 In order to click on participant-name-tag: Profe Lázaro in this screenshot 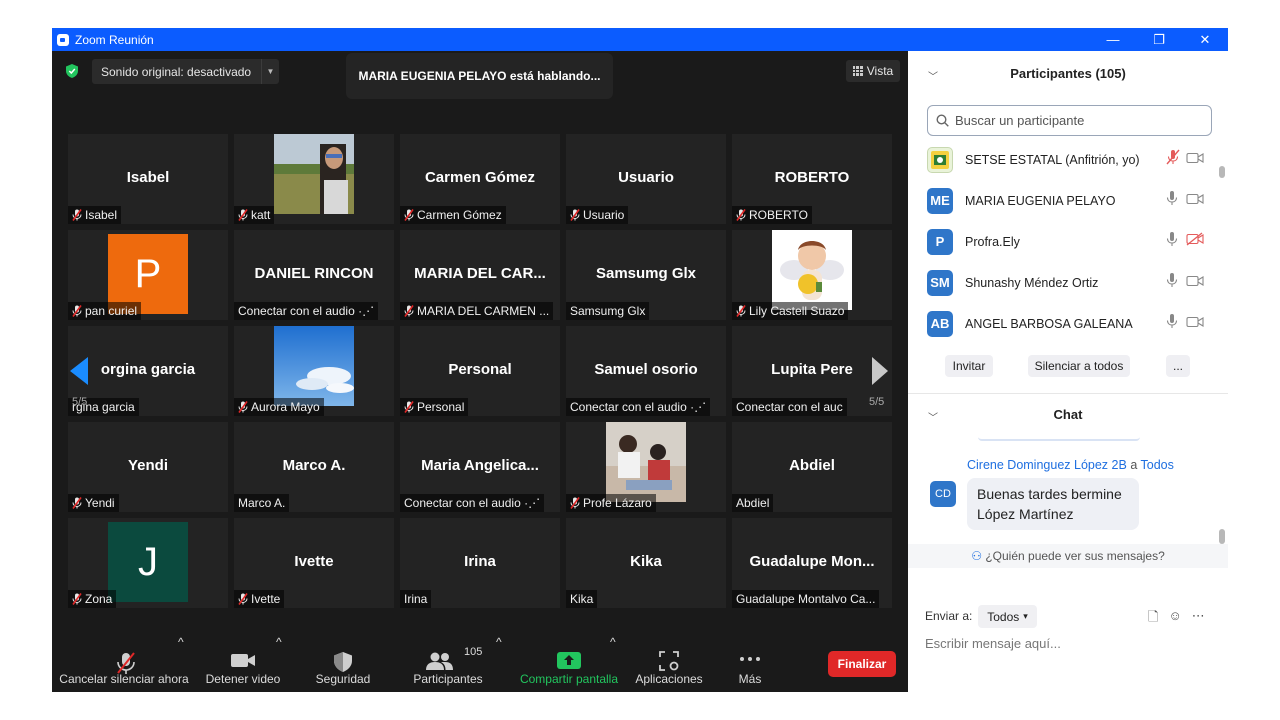, I will do `click(611, 503)`.